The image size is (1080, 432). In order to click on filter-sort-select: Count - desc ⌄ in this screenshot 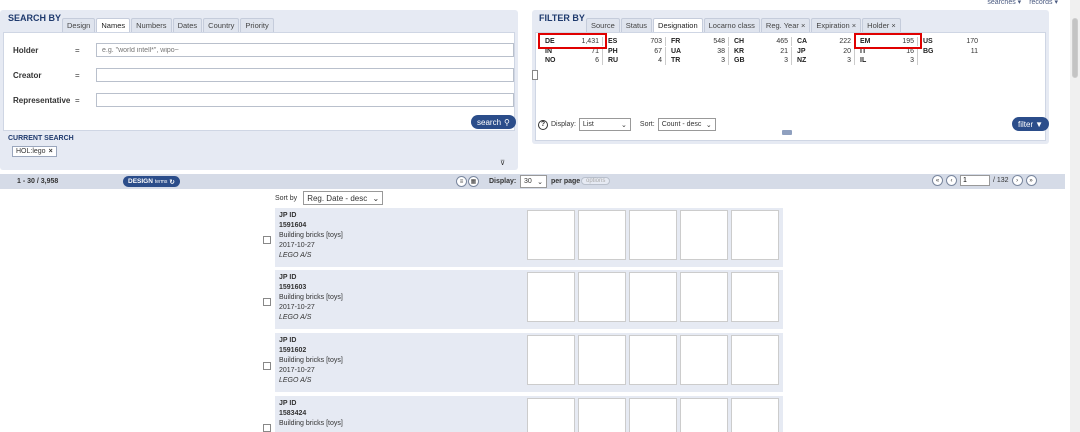, I will do `click(686, 124)`.